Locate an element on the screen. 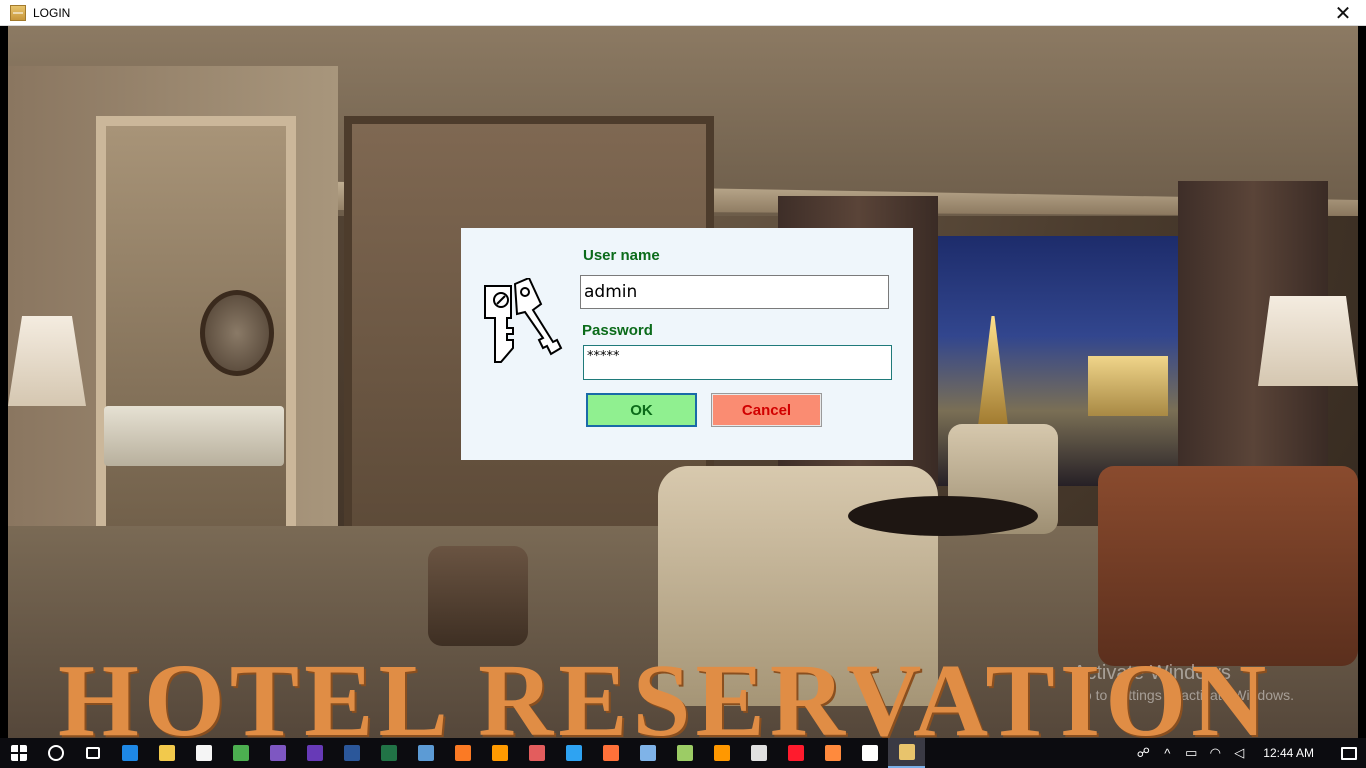 Image resolution: width=1366 pixels, height=768 pixels. app-icon-f is located at coordinates (869, 753).